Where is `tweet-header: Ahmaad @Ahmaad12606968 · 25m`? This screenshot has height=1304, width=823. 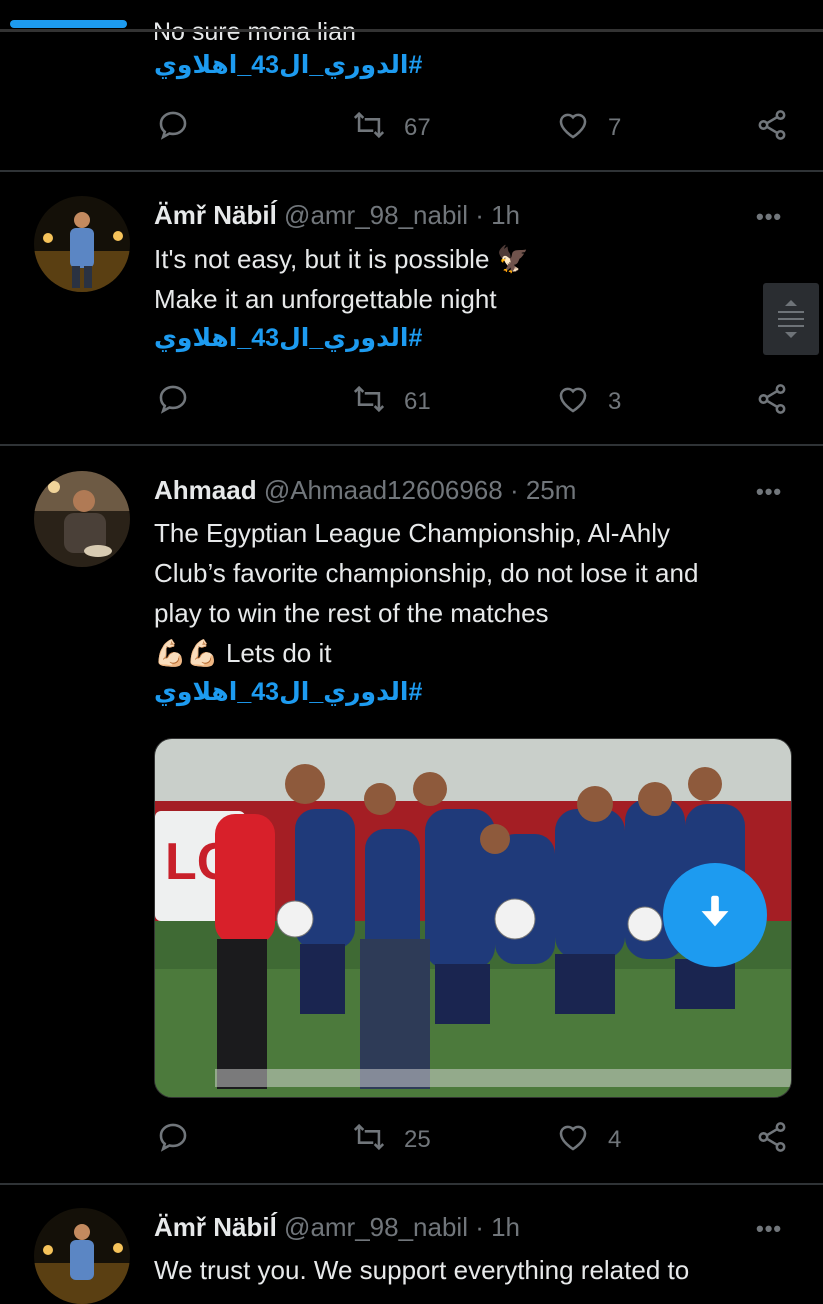
tweet-header: Ahmaad @Ahmaad12606968 · 25m is located at coordinates (365, 490).